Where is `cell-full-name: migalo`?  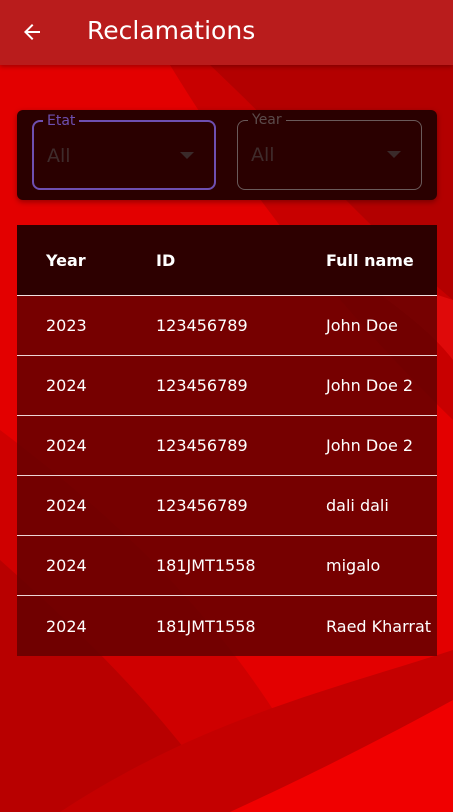 cell-full-name: migalo is located at coordinates (353, 565).